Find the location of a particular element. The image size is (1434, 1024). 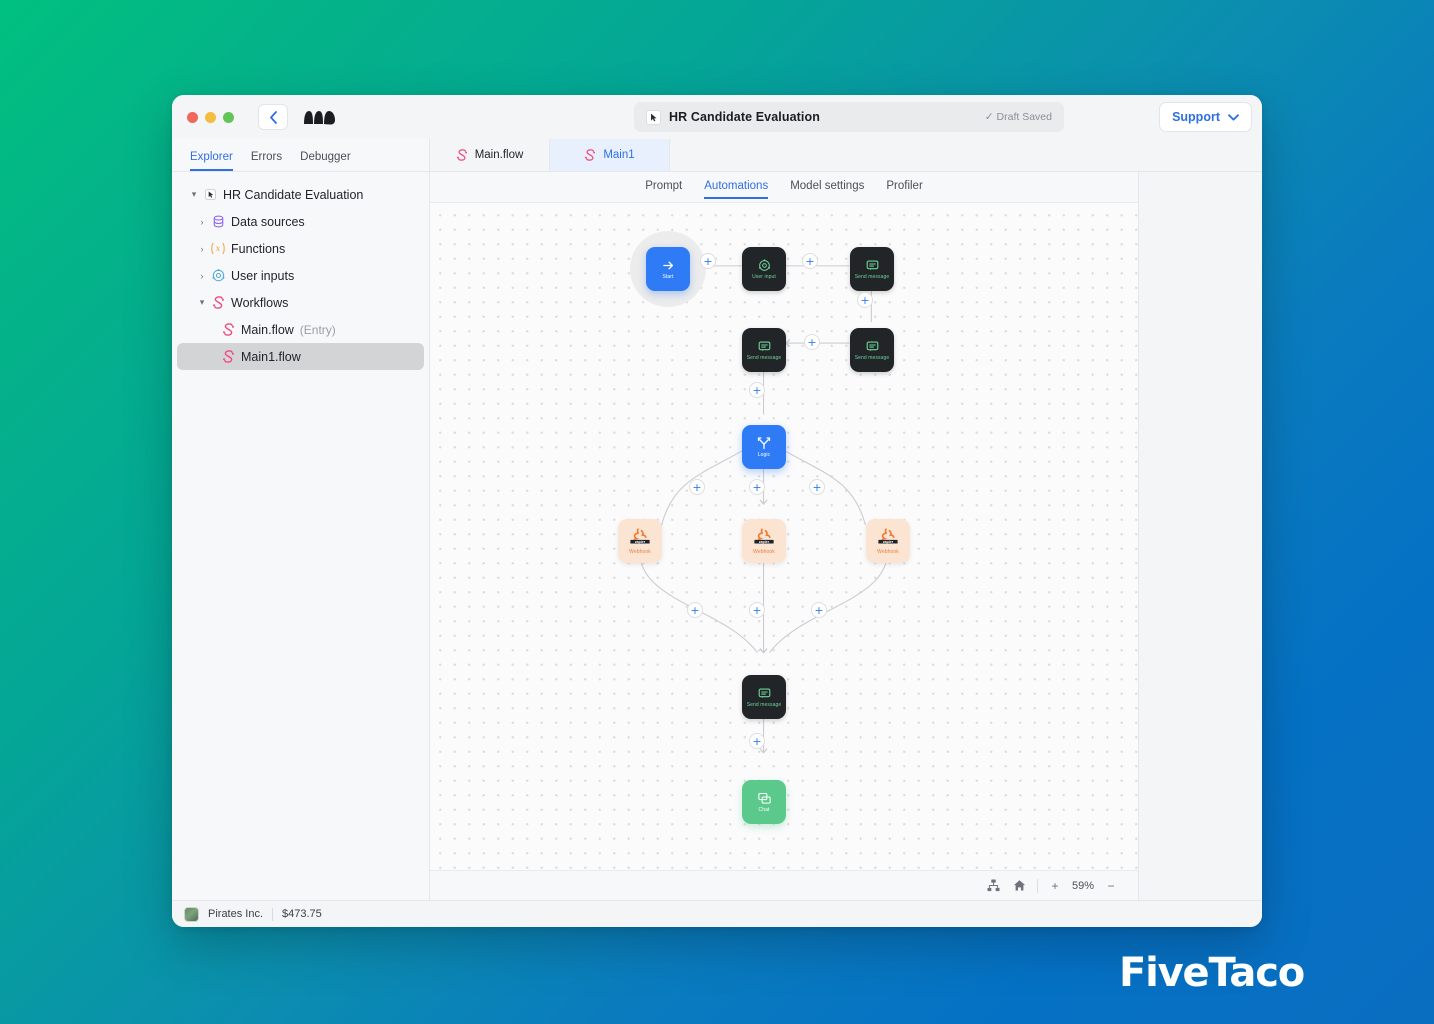

tree-item-label: HR Candidate Evaluation is located at coordinates (293, 194).